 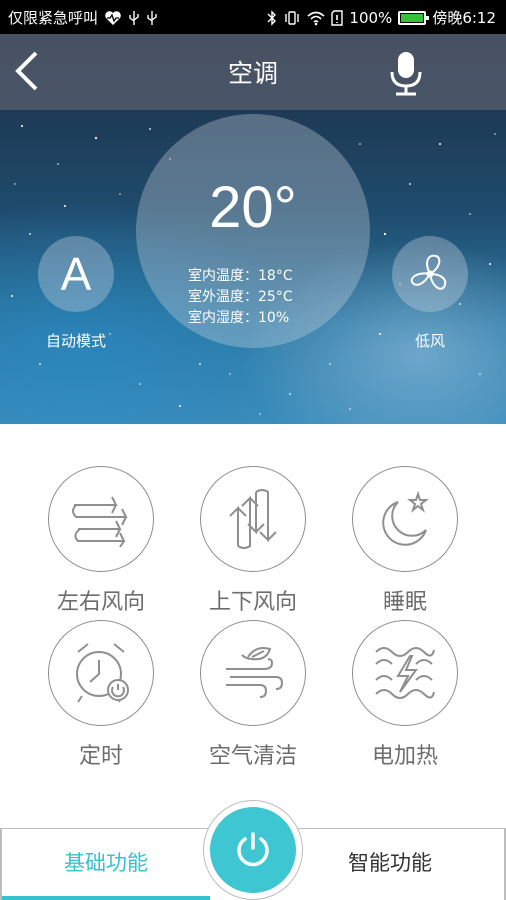 I want to click on microphone-icon, so click(x=406, y=74).